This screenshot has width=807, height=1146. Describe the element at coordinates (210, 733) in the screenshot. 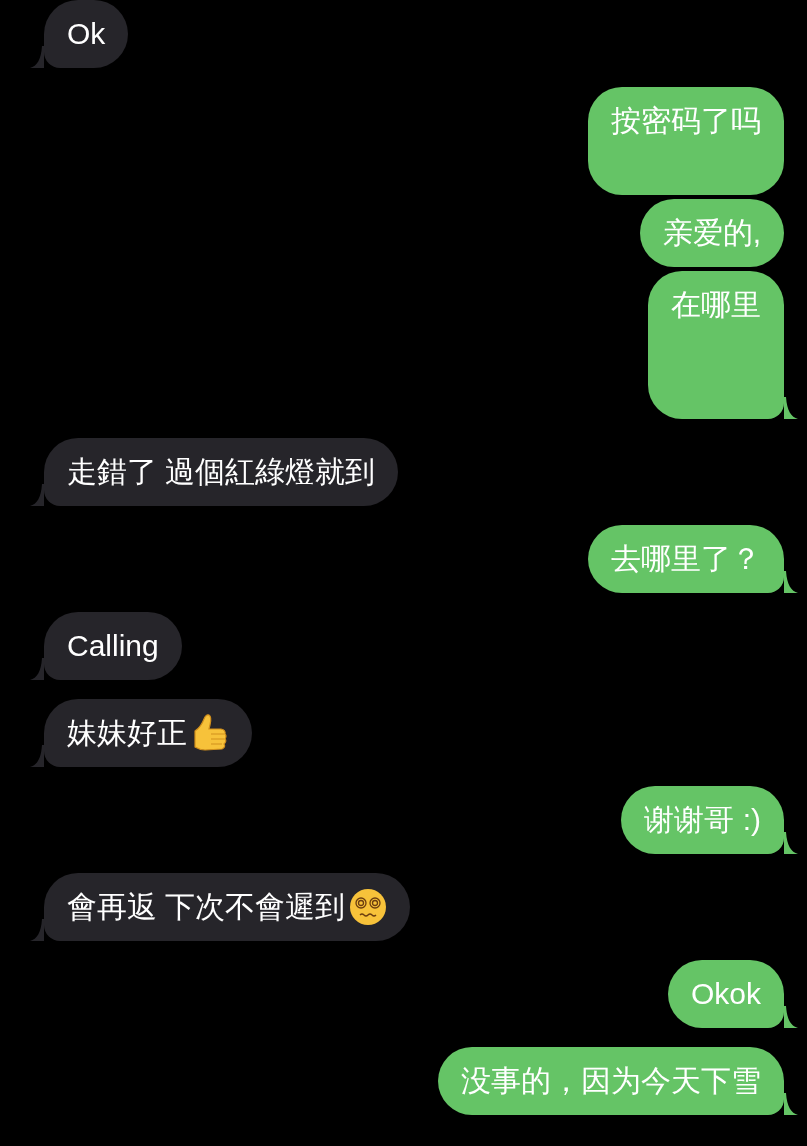

I see `thumbs-up-icon` at that location.